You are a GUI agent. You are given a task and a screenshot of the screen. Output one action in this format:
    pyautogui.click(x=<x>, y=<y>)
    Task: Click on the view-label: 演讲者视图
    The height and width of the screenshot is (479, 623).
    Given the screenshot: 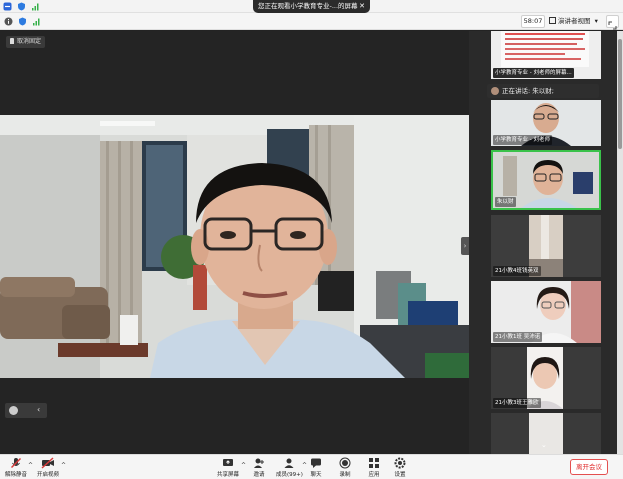 What is the action you would take?
    pyautogui.click(x=574, y=21)
    